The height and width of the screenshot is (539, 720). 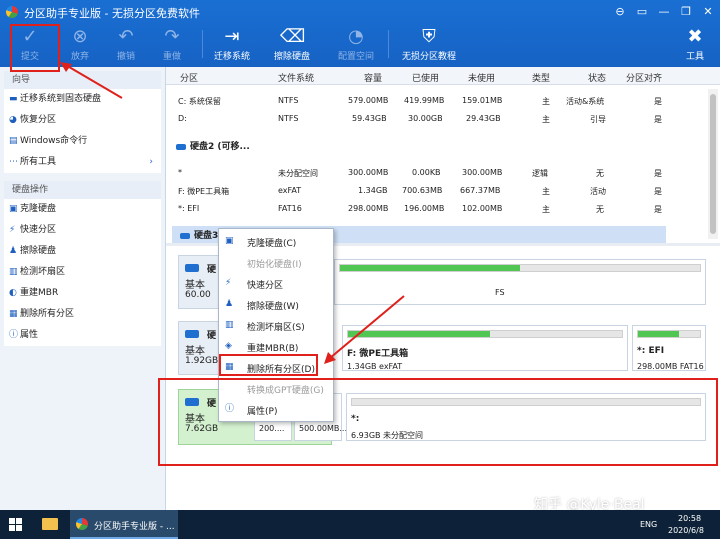 I want to click on sidebar-item-rebuild-mbr: ◐ 重建MBR, so click(x=82, y=293).